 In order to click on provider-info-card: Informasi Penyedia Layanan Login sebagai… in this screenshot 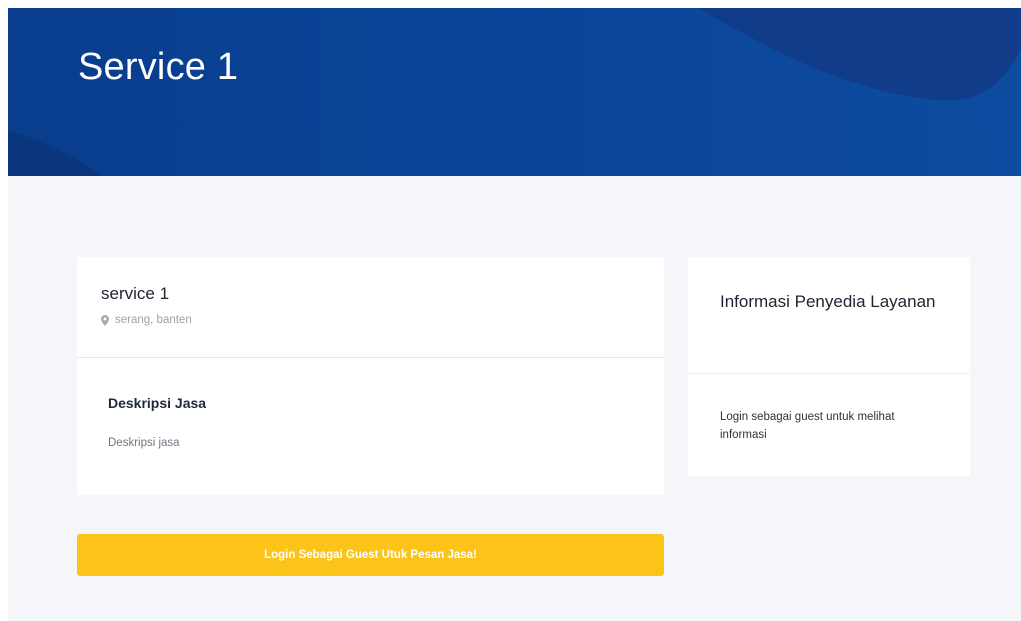, I will do `click(829, 366)`.